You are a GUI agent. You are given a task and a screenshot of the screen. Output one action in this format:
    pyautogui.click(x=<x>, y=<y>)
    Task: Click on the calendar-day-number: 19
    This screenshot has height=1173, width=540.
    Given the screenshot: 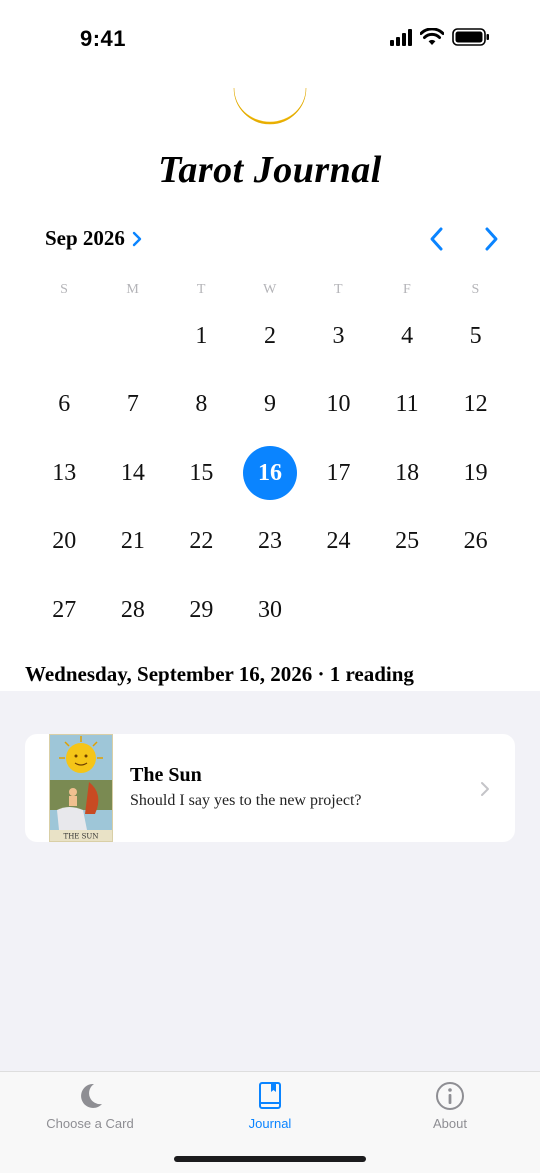 What is the action you would take?
    pyautogui.click(x=475, y=472)
    